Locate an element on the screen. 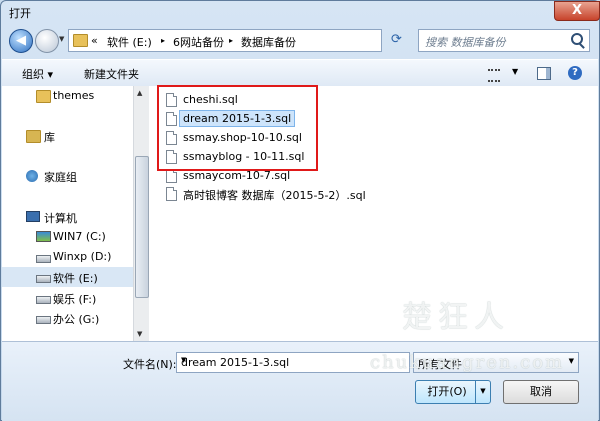 The image size is (600, 421). back-button: ◀ is located at coordinates (21, 41).